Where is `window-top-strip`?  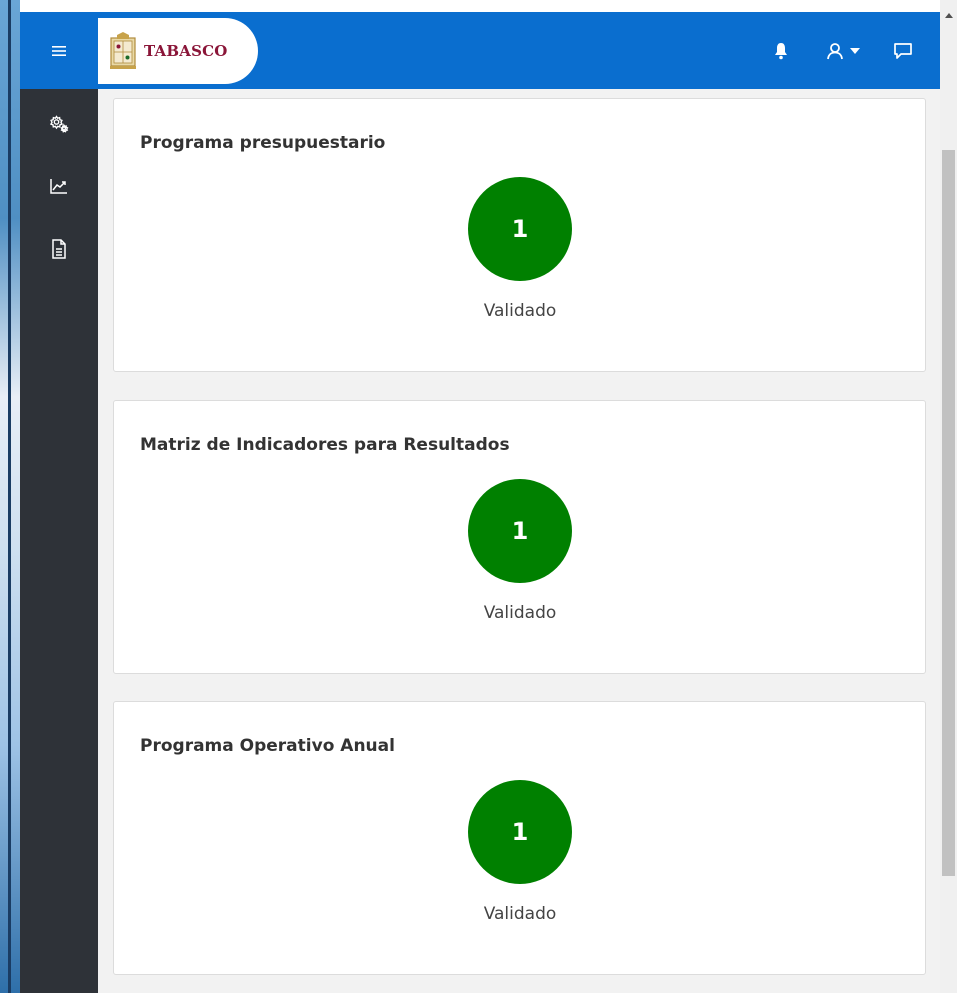
window-top-strip is located at coordinates (480, 6).